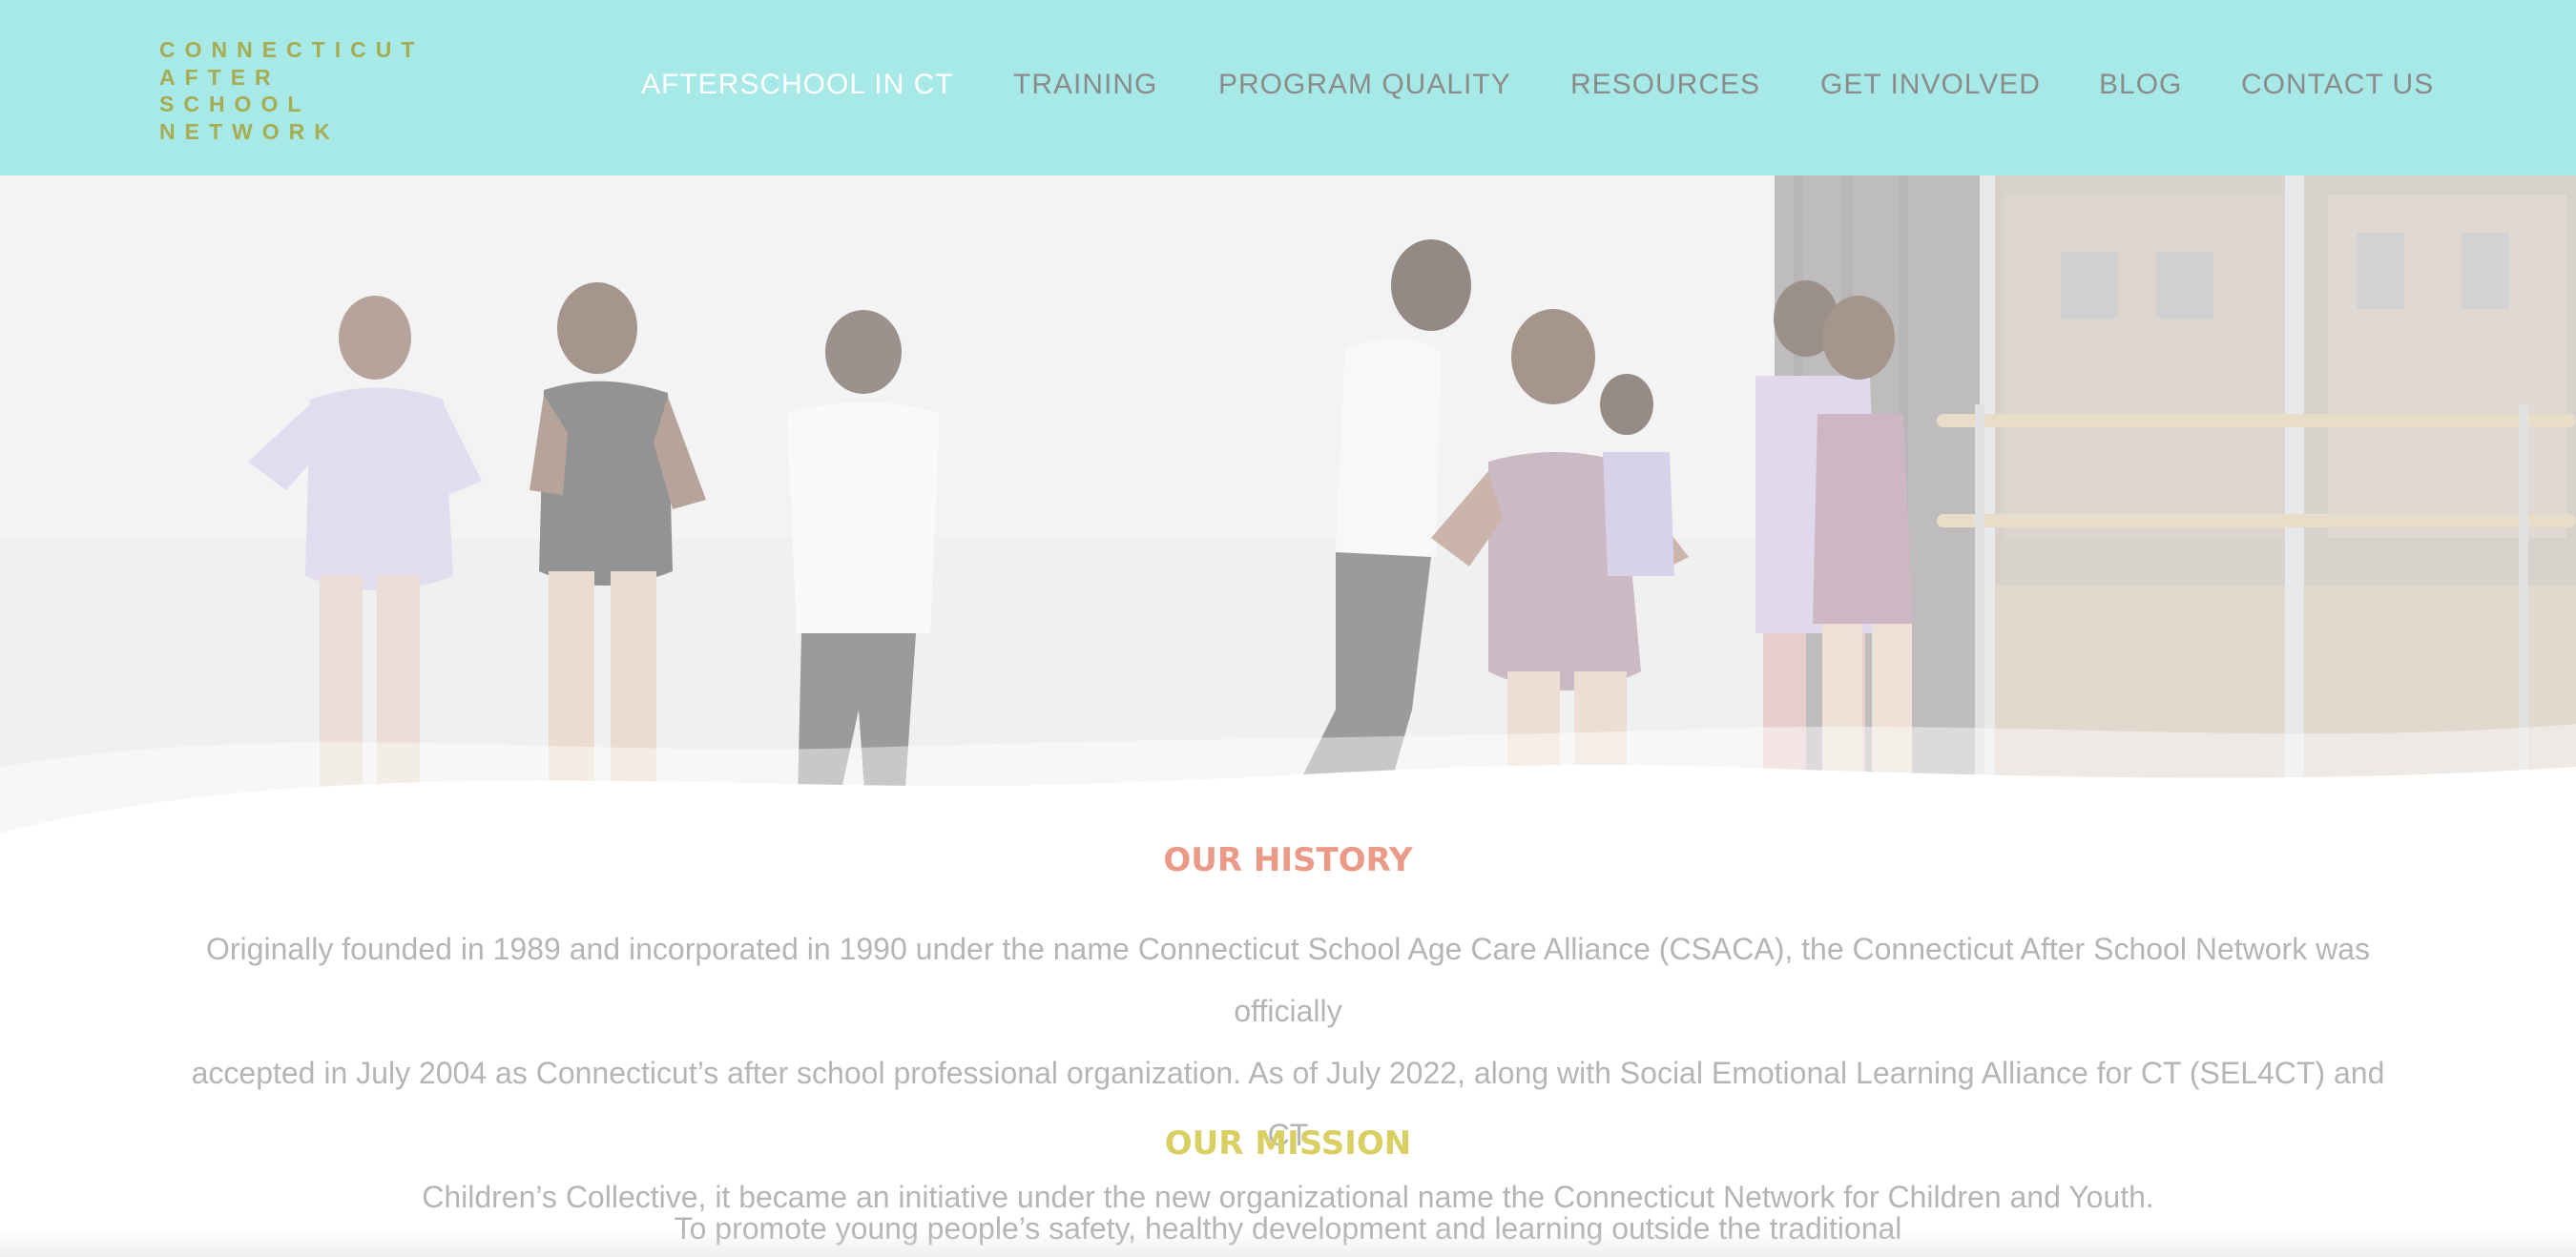 This screenshot has height=1257, width=2576. What do you see at coordinates (1364, 85) in the screenshot?
I see `nav-item-program-quality: PROGRAM QUALITY` at bounding box center [1364, 85].